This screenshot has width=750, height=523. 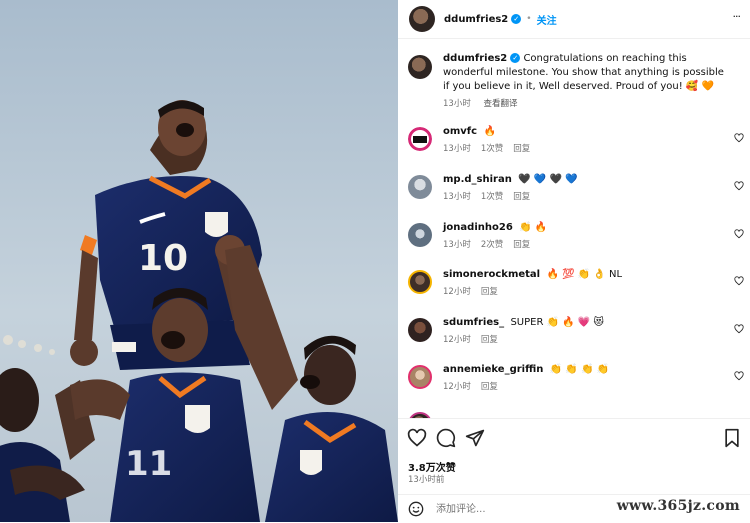 What do you see at coordinates (493, 369) in the screenshot?
I see `comment-username: annemieke_griffin` at bounding box center [493, 369].